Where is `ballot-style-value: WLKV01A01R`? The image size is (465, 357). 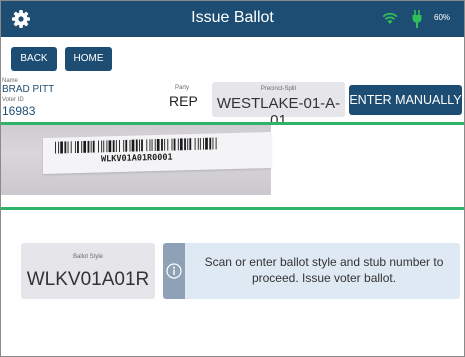
ballot-style-value: WLKV01A01R is located at coordinates (88, 279).